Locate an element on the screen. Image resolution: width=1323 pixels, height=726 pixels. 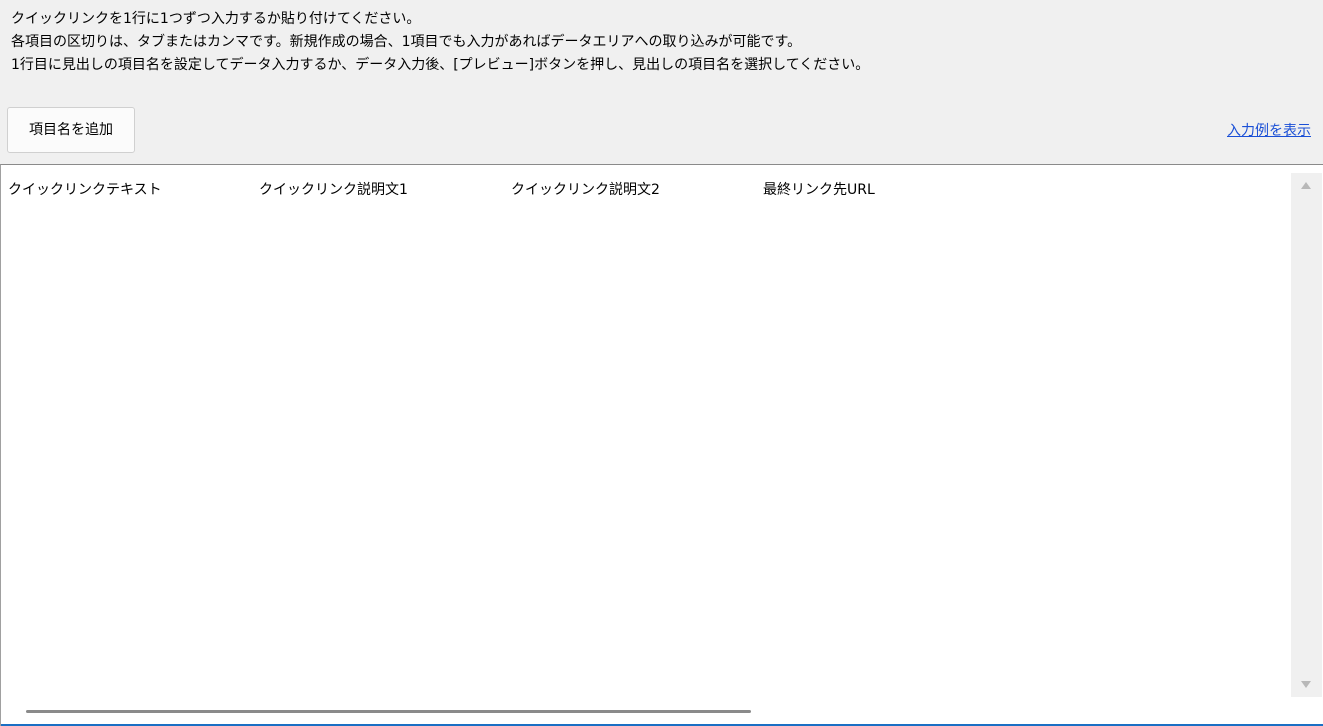
header-column-4: 最終リンク先URL is located at coordinates (819, 190).